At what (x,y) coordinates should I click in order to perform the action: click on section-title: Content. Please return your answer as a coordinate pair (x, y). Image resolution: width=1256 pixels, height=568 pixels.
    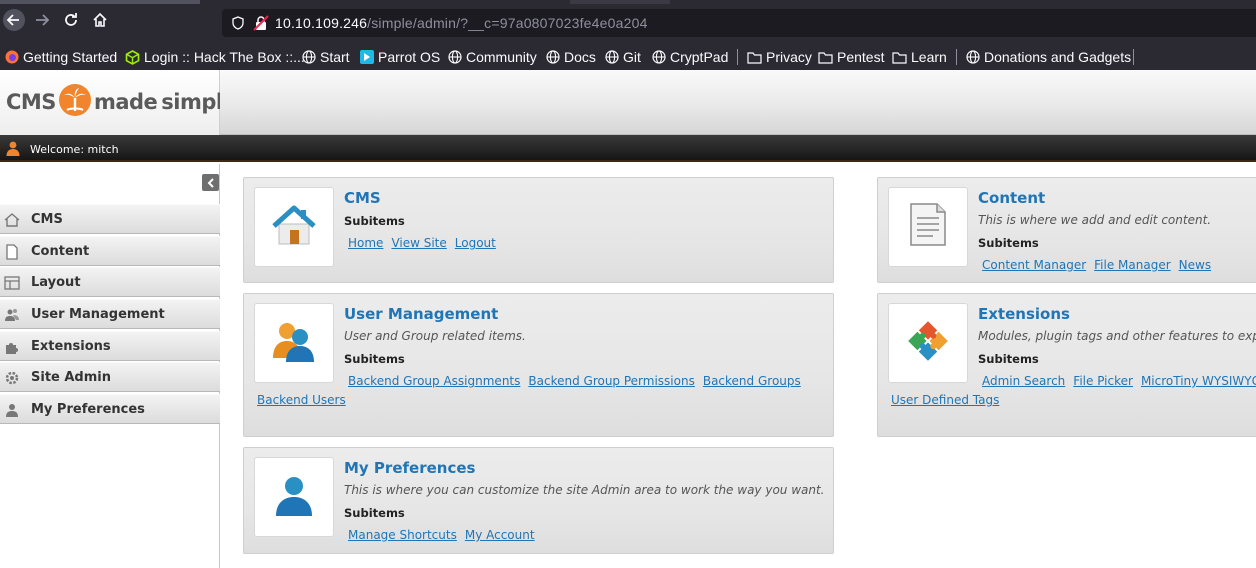
    Looking at the image, I should click on (1011, 198).